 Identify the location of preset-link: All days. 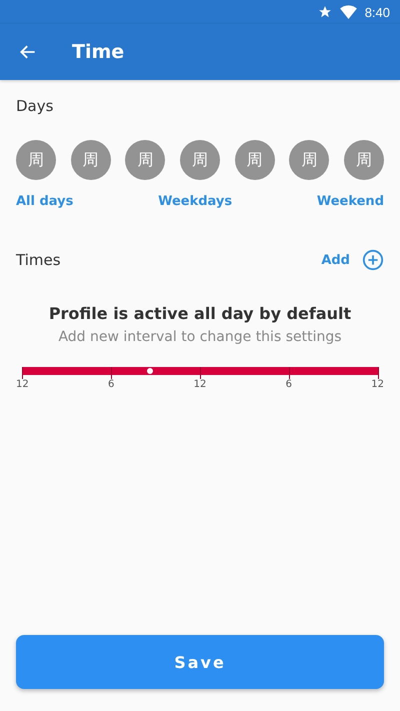
(45, 201).